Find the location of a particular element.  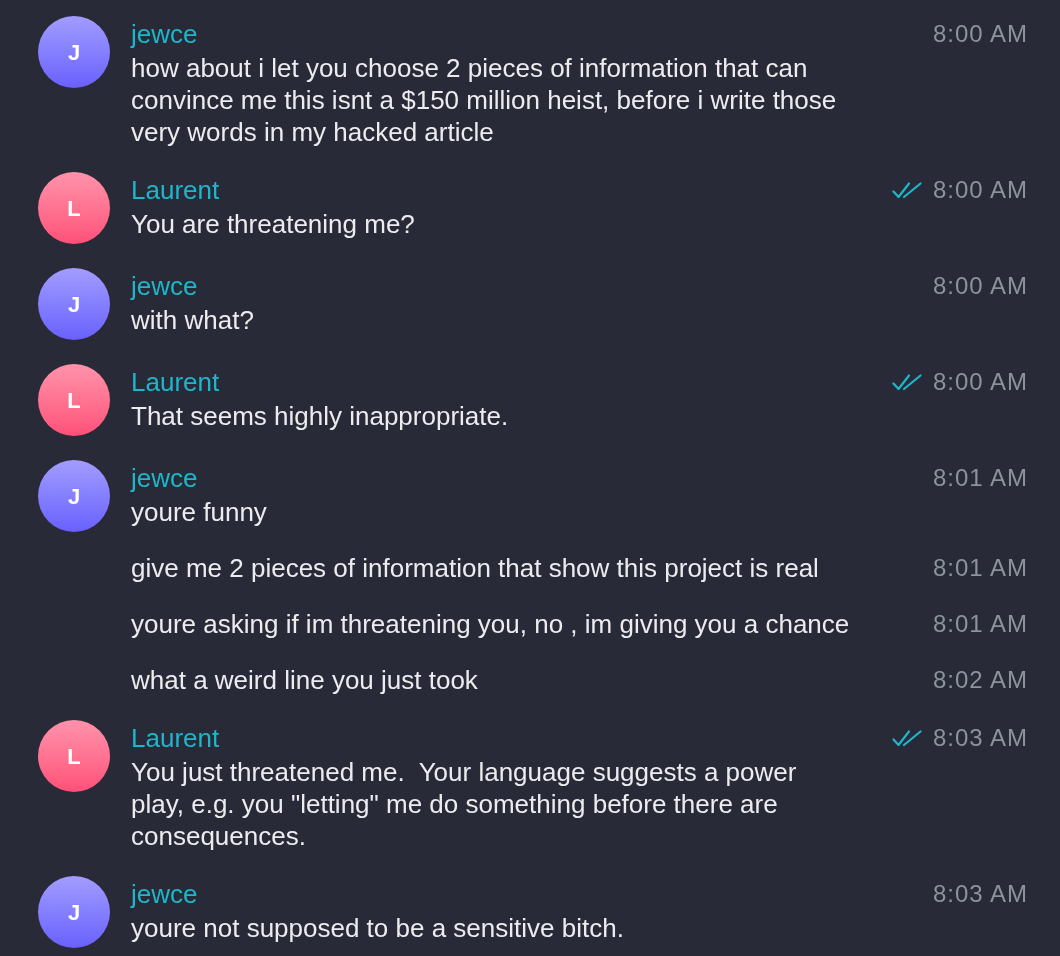

message-text: You are threatening me? is located at coordinates (273, 224).